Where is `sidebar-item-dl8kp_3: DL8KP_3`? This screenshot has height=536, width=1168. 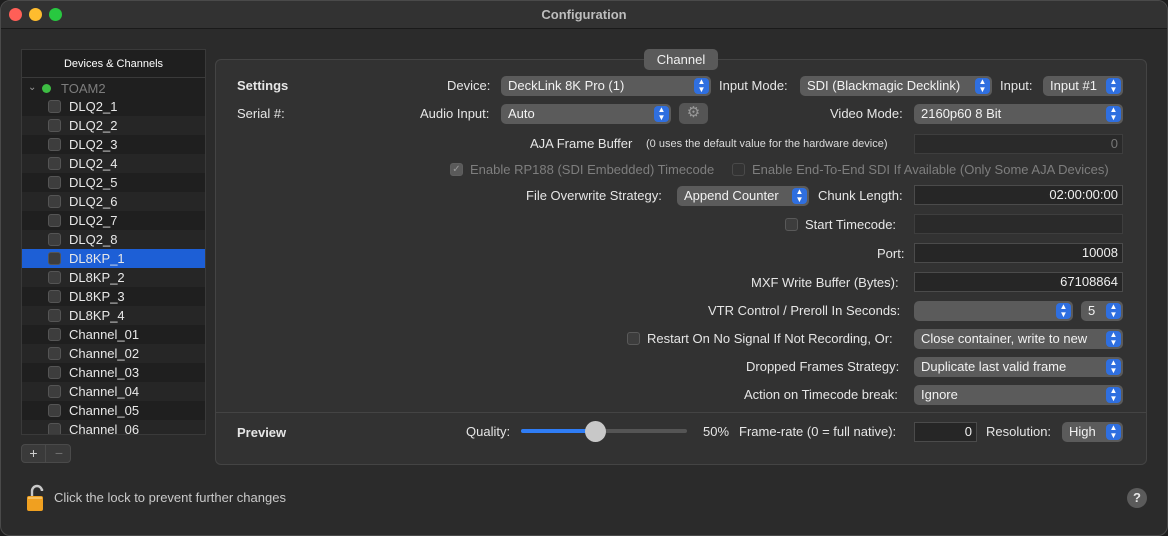
sidebar-item-dl8kp_3: DL8KP_3 is located at coordinates (113, 296).